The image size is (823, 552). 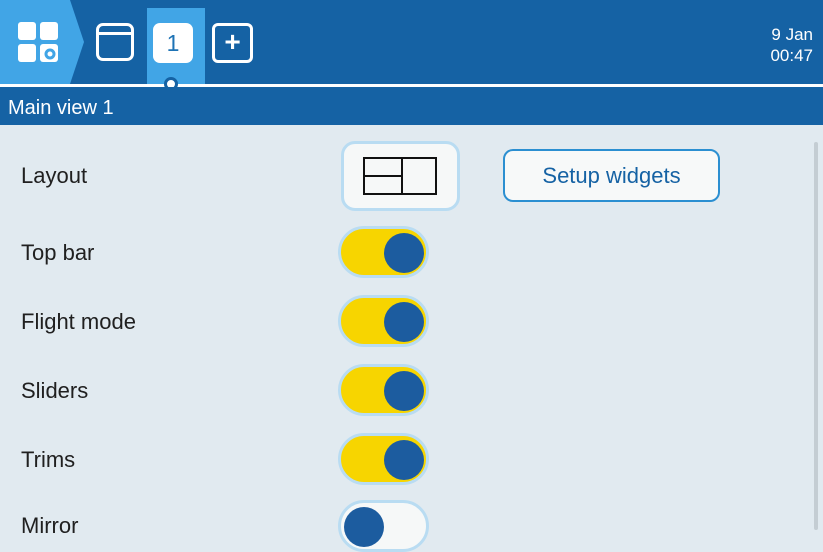 What do you see at coordinates (115, 42) in the screenshot?
I see `layout-tab-icon` at bounding box center [115, 42].